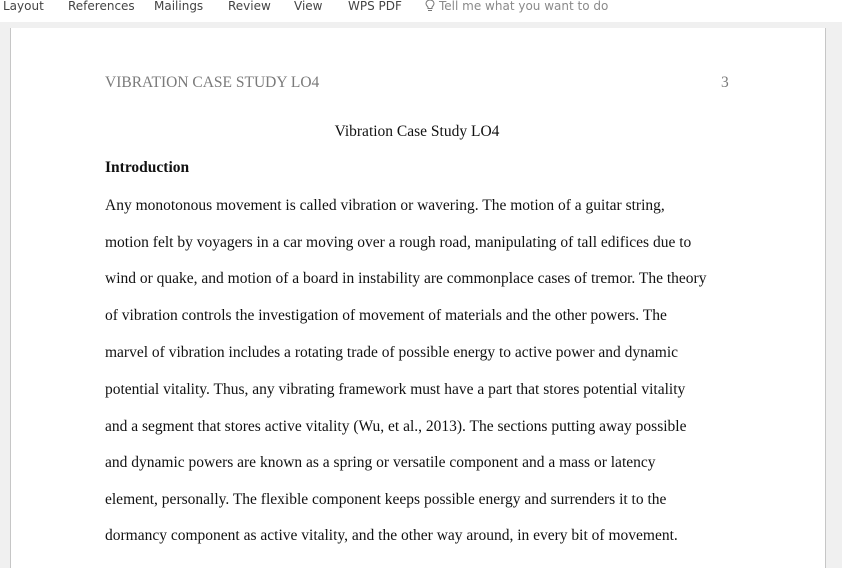 This screenshot has width=842, height=568. I want to click on document-title: Vibration Case Study LO4, so click(417, 132).